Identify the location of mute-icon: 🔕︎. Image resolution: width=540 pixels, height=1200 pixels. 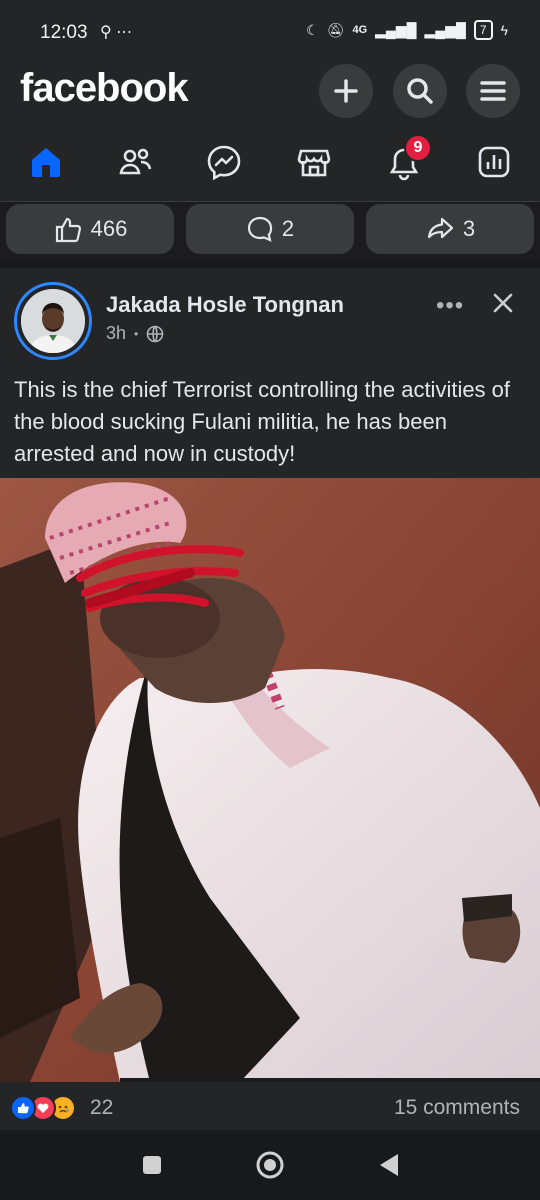
(335, 29).